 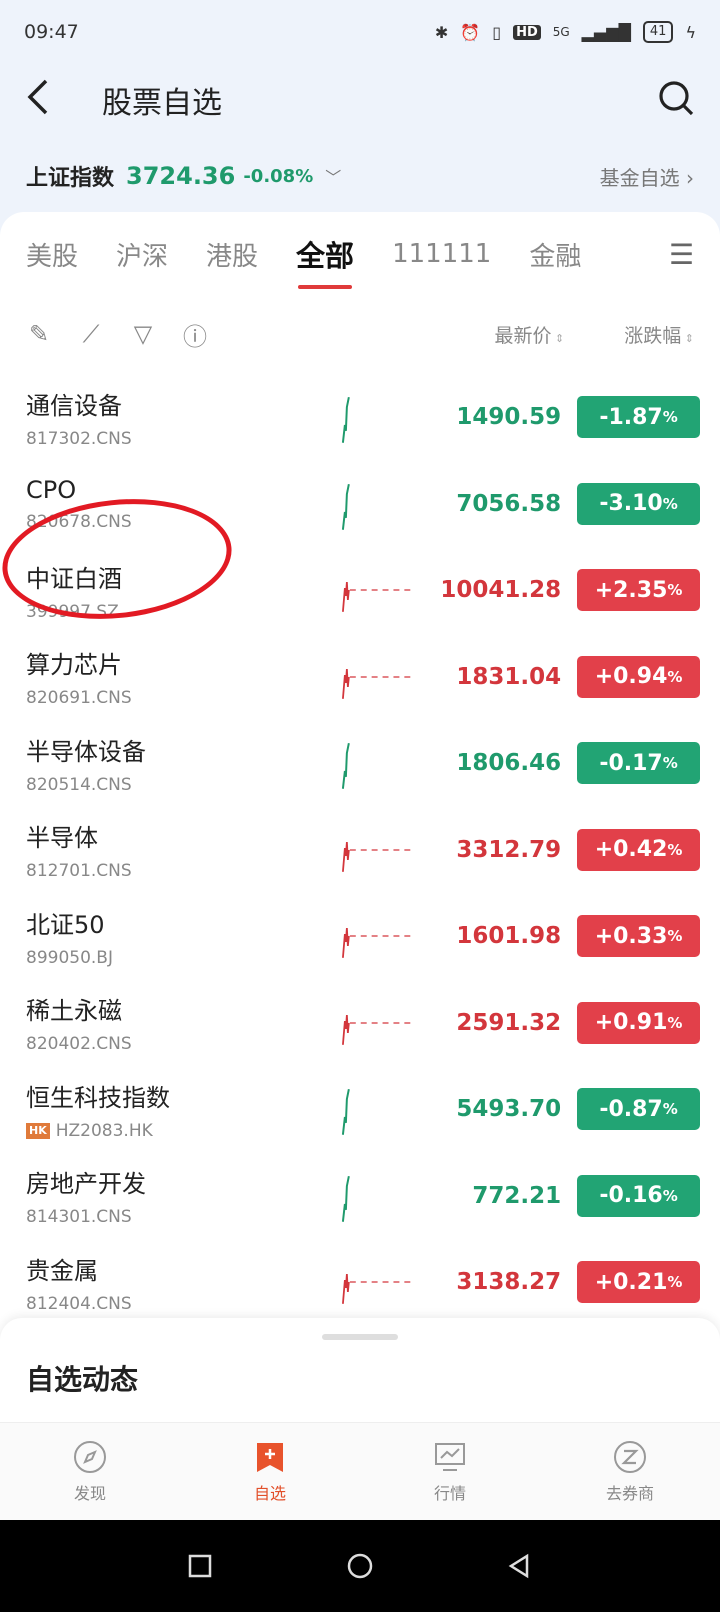 I want to click on sort-by-price: 最新价 ⇕, so click(x=530, y=334).